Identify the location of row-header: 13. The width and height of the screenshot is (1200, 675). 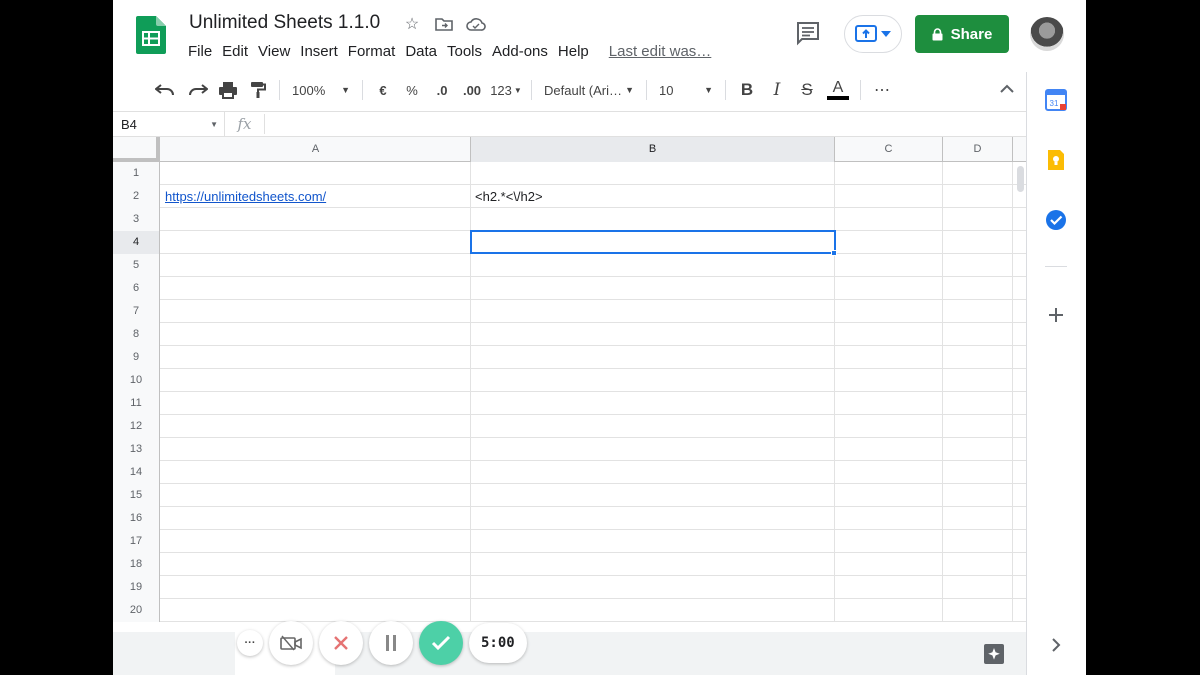
(136, 449).